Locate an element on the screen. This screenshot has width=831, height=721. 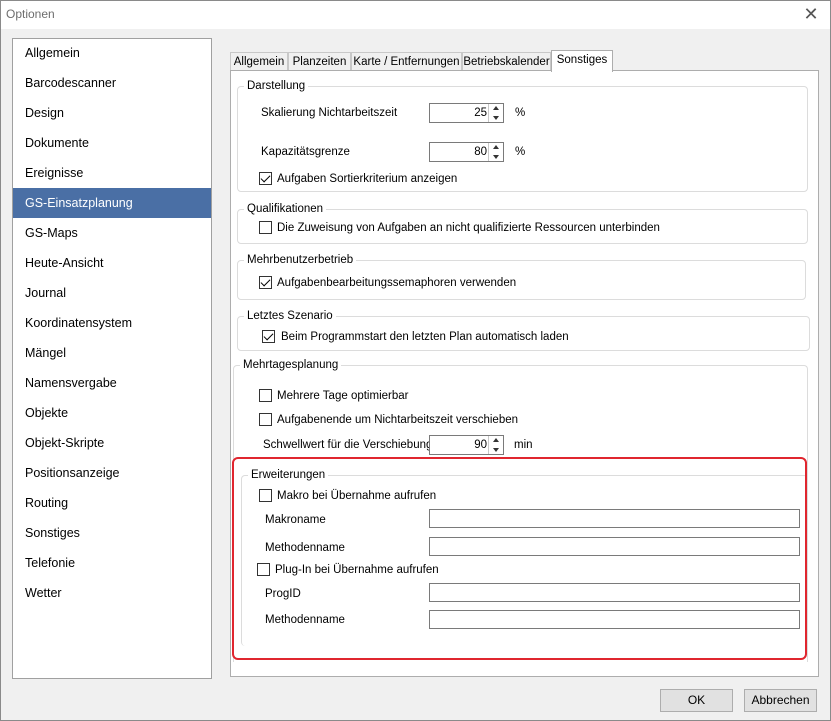
sidebar-item-journal: Journal is located at coordinates (112, 293).